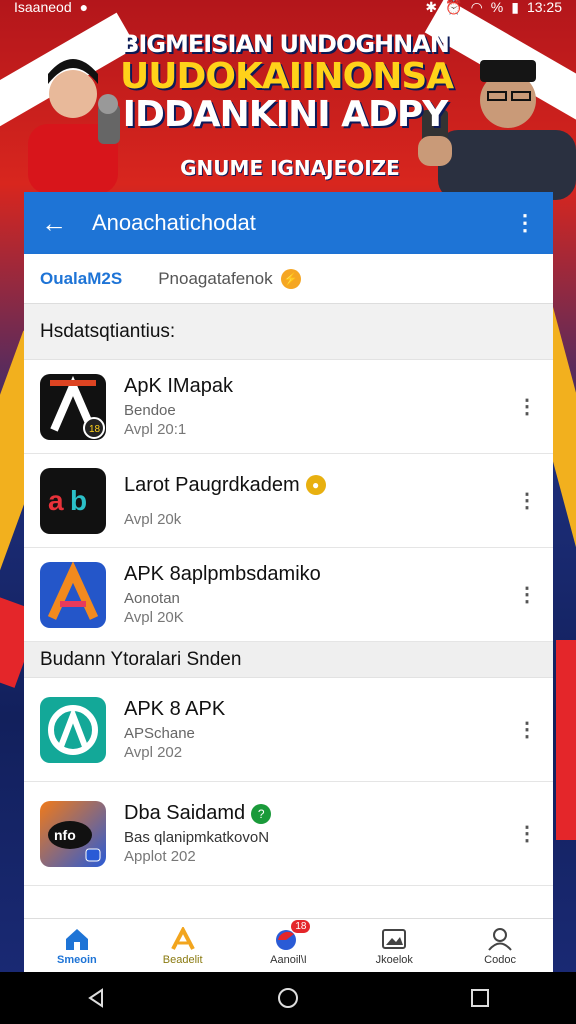  Describe the element at coordinates (288, 407) in the screenshot. I see `list-item: 18 ApK IMapak Bendoe Avpl 20:1 ⋮` at that location.